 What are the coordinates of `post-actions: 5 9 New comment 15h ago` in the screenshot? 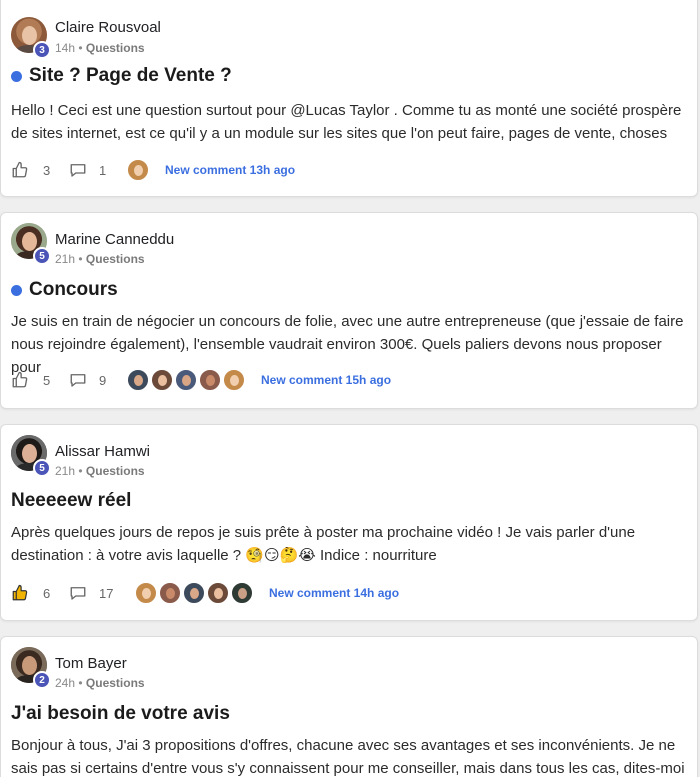 It's located at (201, 380).